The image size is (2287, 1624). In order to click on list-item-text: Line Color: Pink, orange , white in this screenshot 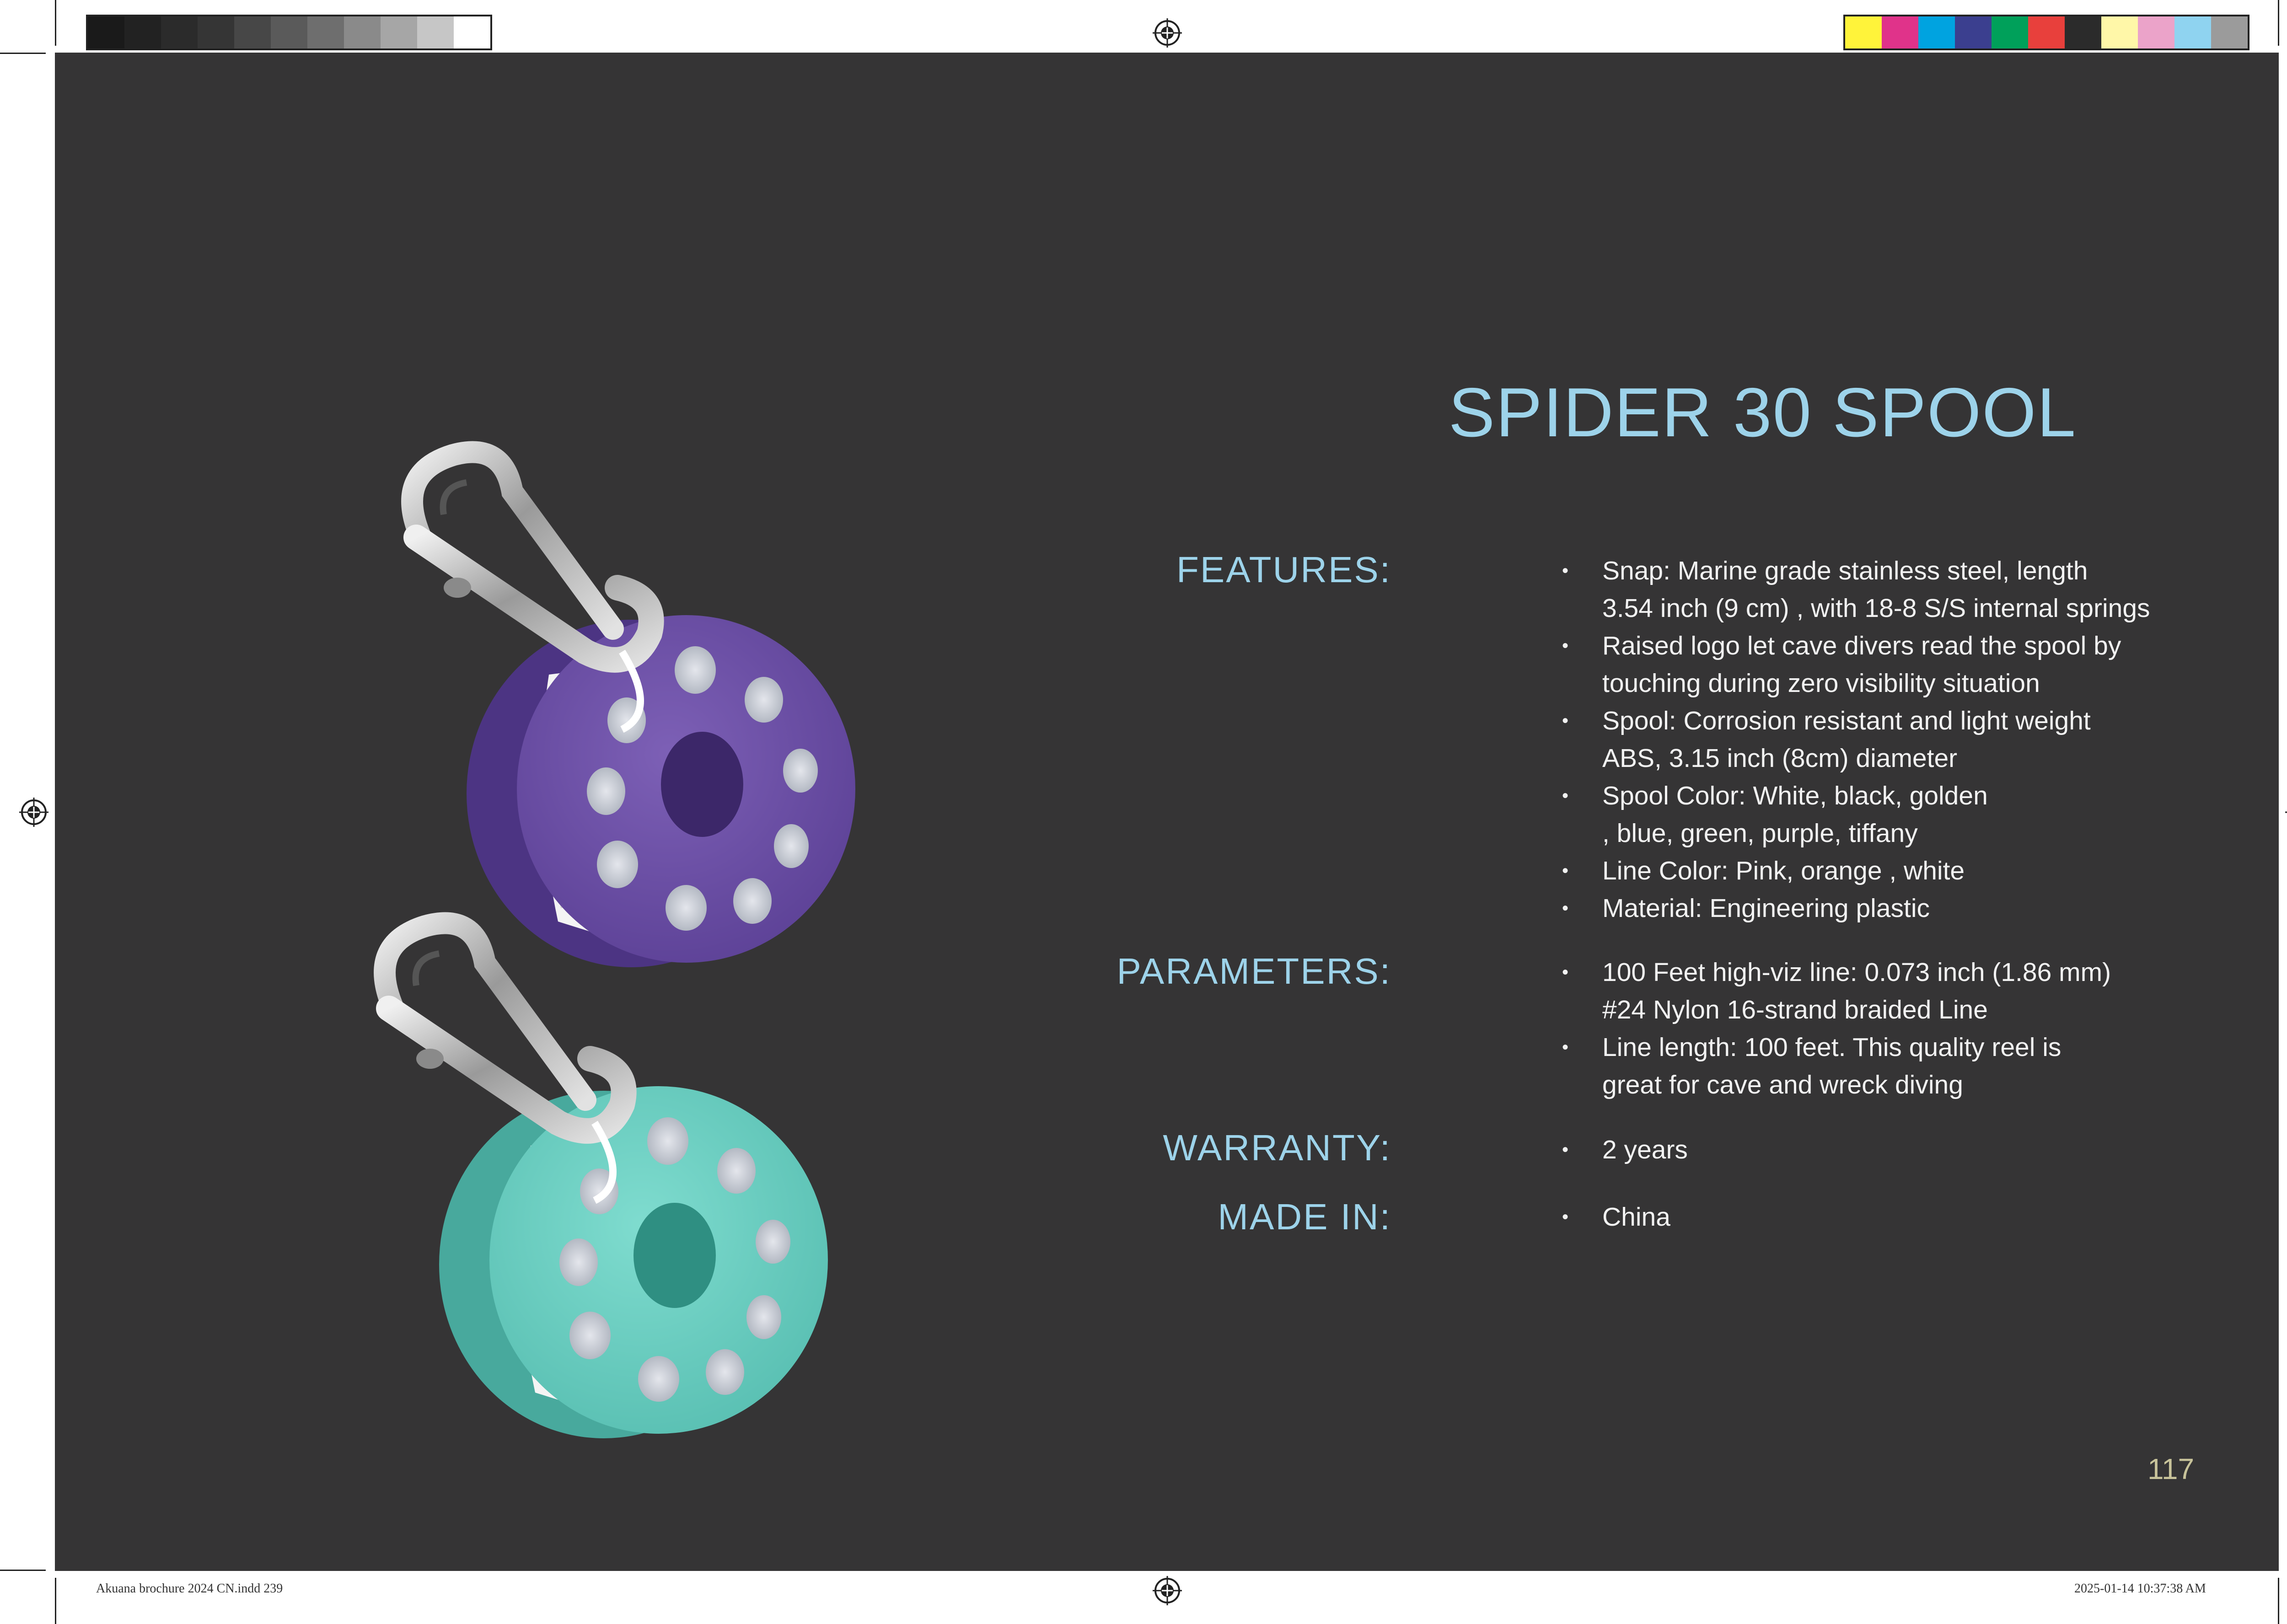, I will do `click(1783, 871)`.